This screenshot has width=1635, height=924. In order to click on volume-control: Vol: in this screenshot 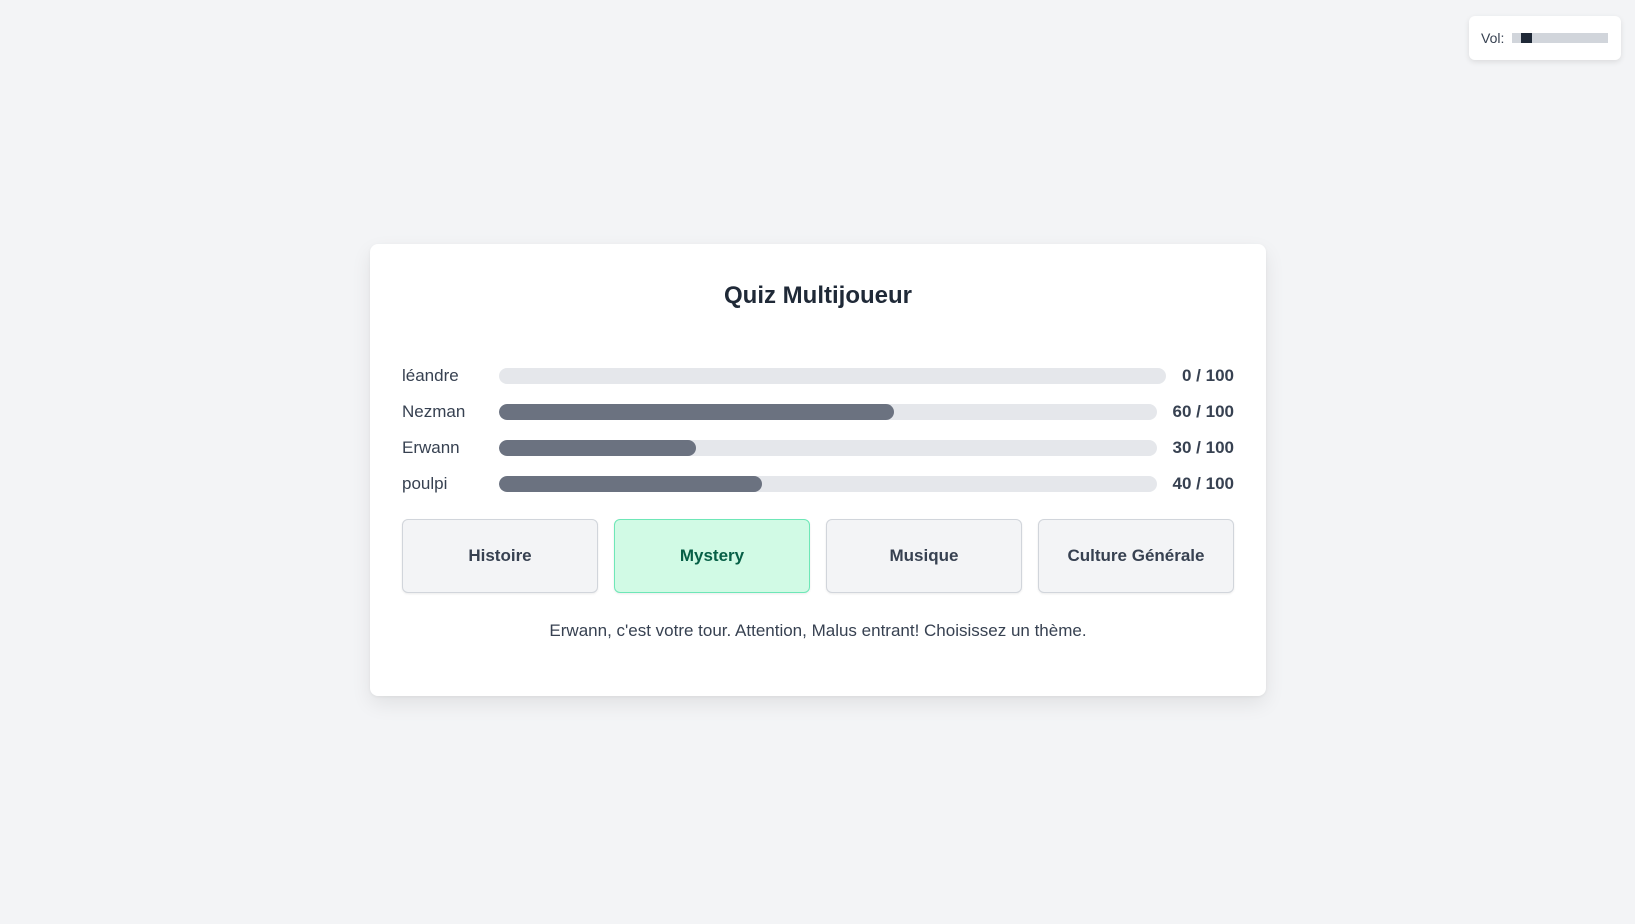, I will do `click(1545, 38)`.